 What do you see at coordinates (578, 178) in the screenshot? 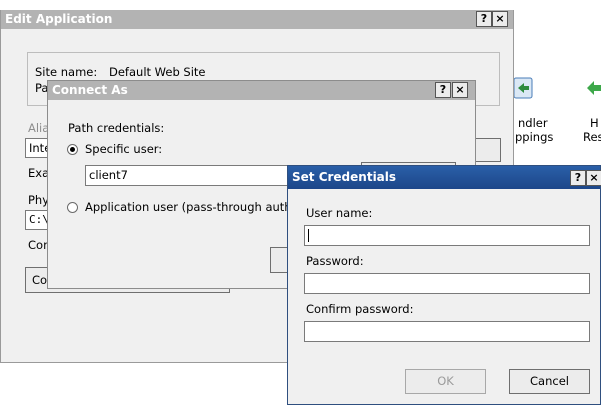
I see `set-credentials-help-button: ?` at bounding box center [578, 178].